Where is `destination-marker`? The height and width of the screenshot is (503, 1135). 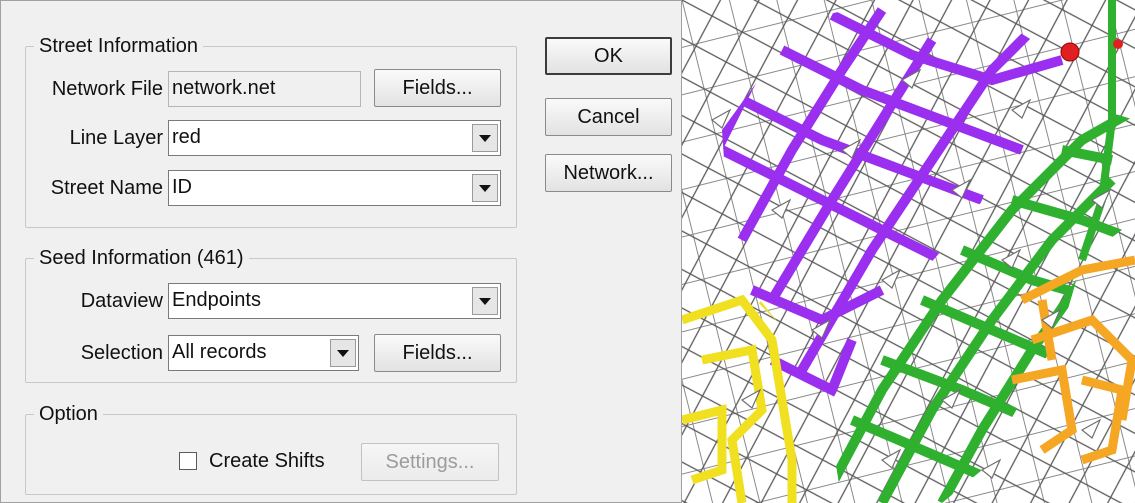
destination-marker is located at coordinates (1118, 44).